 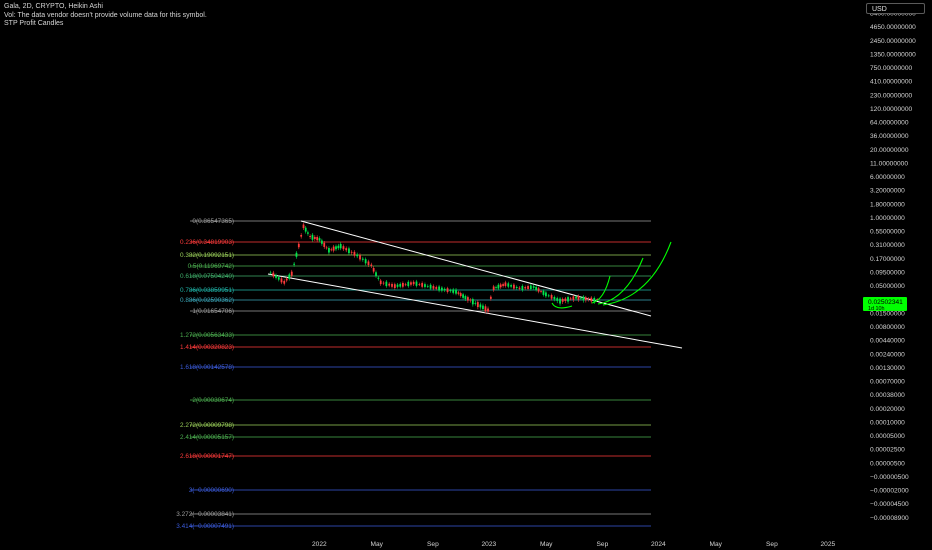 I want to click on projection-arrows, so click(x=611, y=275).